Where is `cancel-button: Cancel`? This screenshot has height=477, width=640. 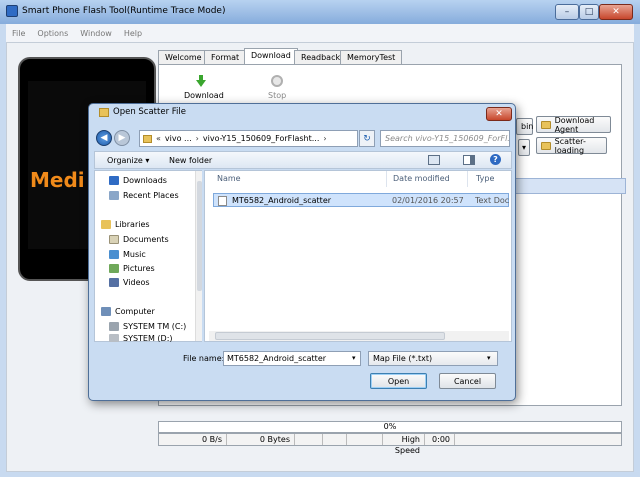 cancel-button: Cancel is located at coordinates (467, 381).